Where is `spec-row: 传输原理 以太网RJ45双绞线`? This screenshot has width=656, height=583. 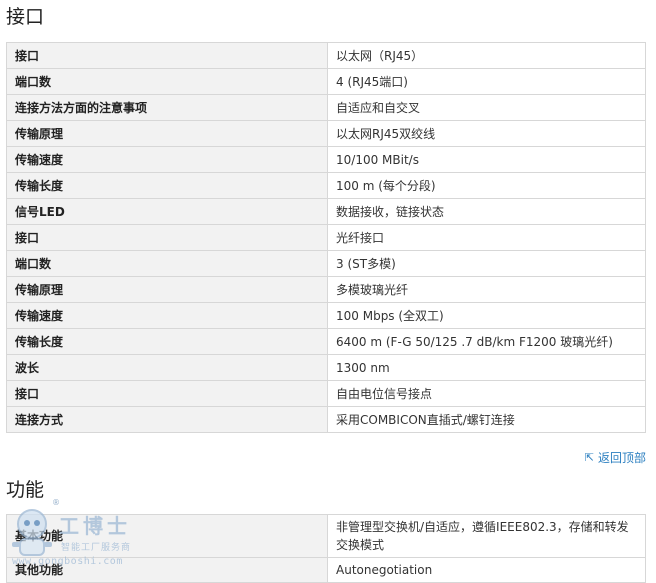 spec-row: 传输原理 以太网RJ45双绞线 is located at coordinates (326, 133).